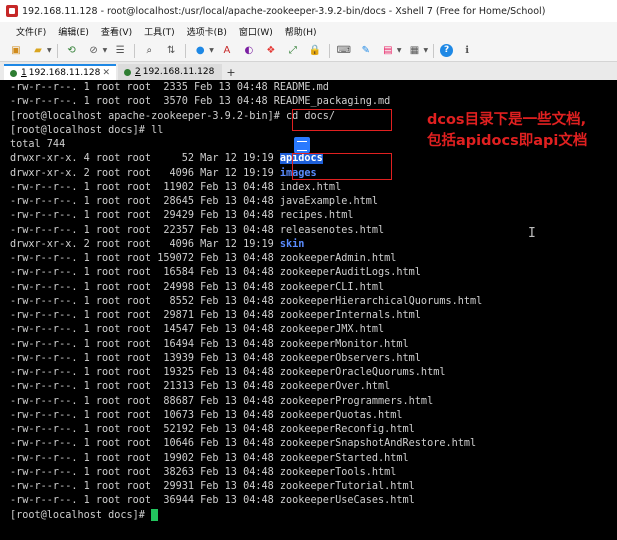 The image size is (617, 540). What do you see at coordinates (227, 51) in the screenshot?
I see `font-icon: A` at bounding box center [227, 51].